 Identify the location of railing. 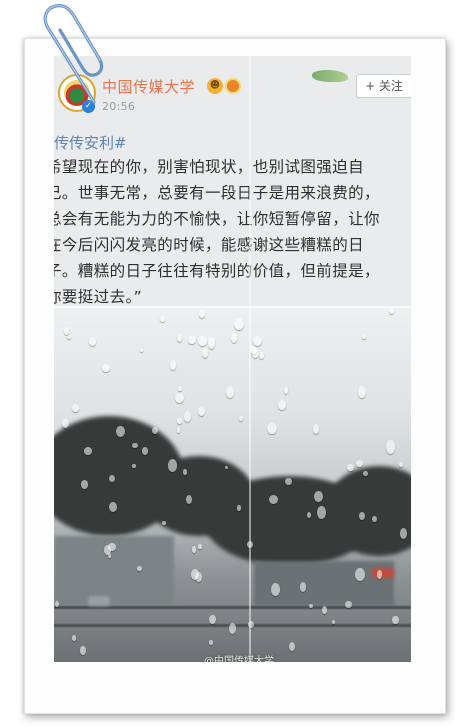
(232, 607).